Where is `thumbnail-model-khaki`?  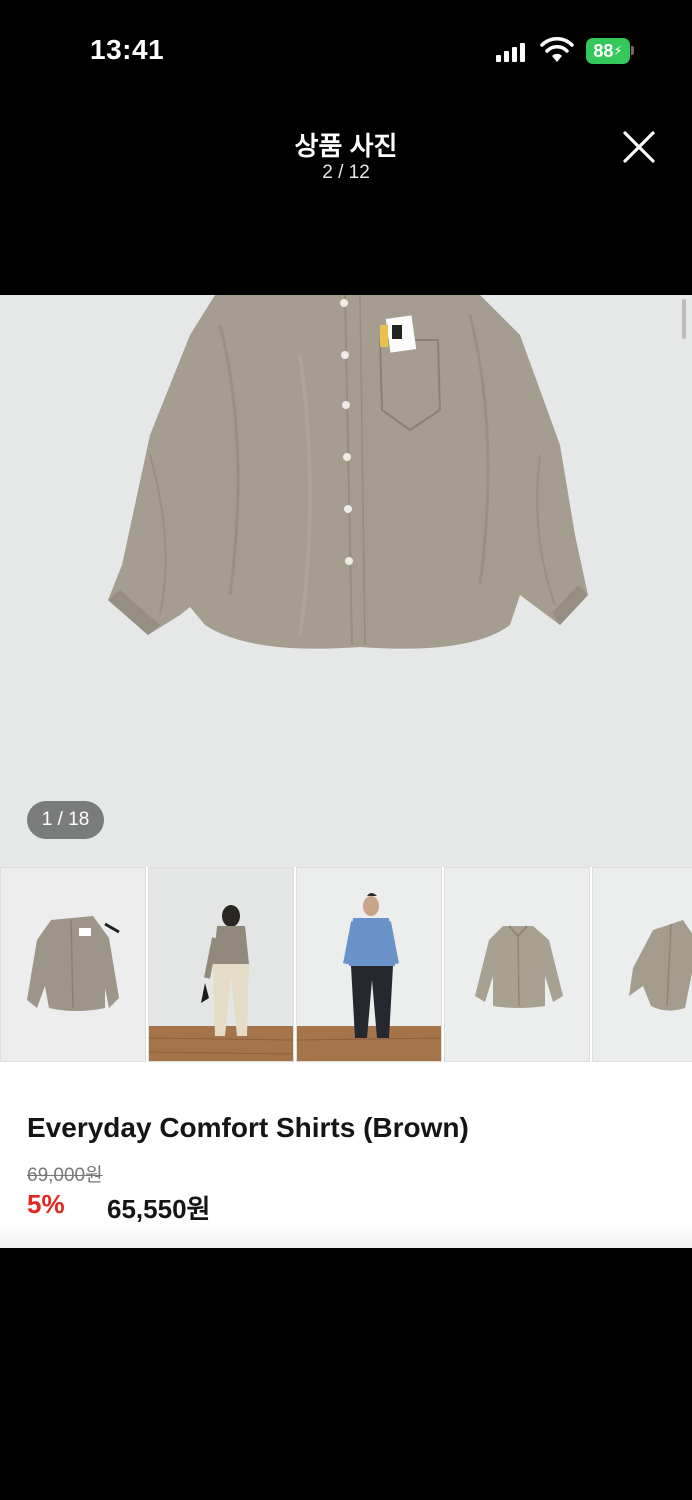
thumbnail-model-khaki is located at coordinates (221, 964).